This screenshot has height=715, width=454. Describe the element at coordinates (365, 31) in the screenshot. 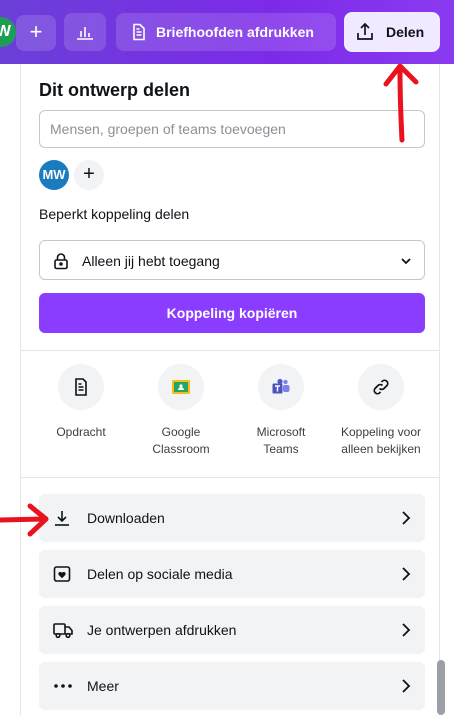

I see `upload-share-icon` at that location.